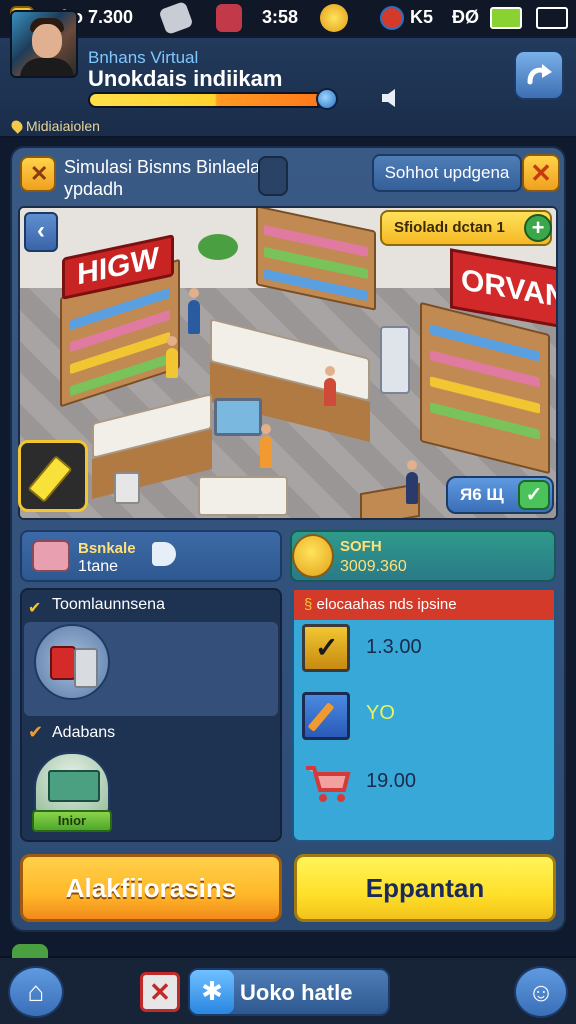 This screenshot has height=1024, width=576. What do you see at coordinates (63, 126) in the screenshot?
I see `header-location: Midiaiaiolen` at bounding box center [63, 126].